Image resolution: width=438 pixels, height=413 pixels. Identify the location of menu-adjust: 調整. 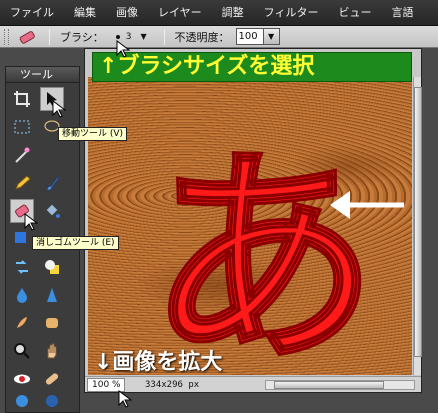
(233, 12).